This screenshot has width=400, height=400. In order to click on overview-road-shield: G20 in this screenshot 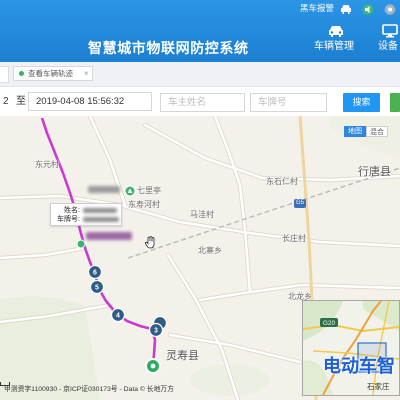, I will do `click(329, 323)`.